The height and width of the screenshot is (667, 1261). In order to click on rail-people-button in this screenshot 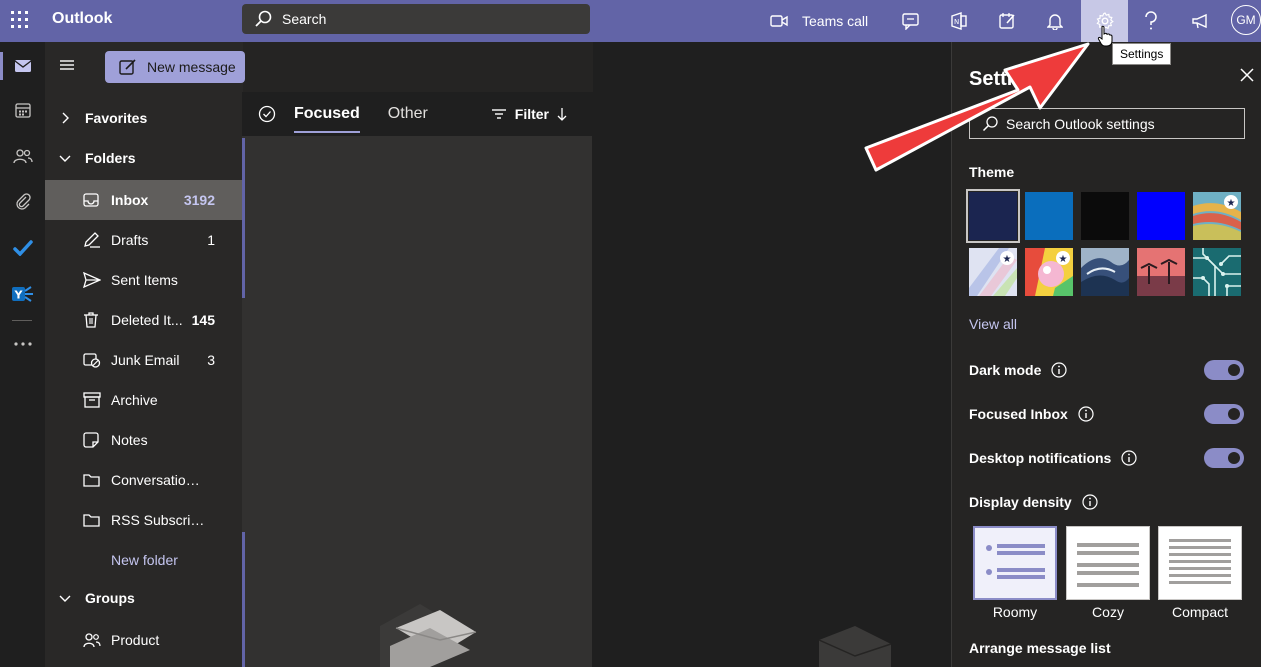, I will do `click(22, 156)`.